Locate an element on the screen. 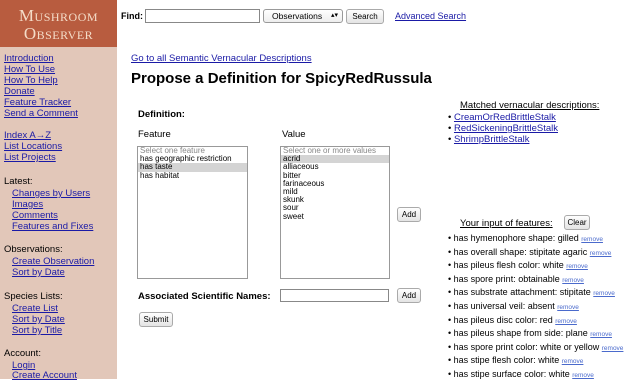 The image size is (641, 383). sidebar-heading-latest: Latest: is located at coordinates (18, 181).